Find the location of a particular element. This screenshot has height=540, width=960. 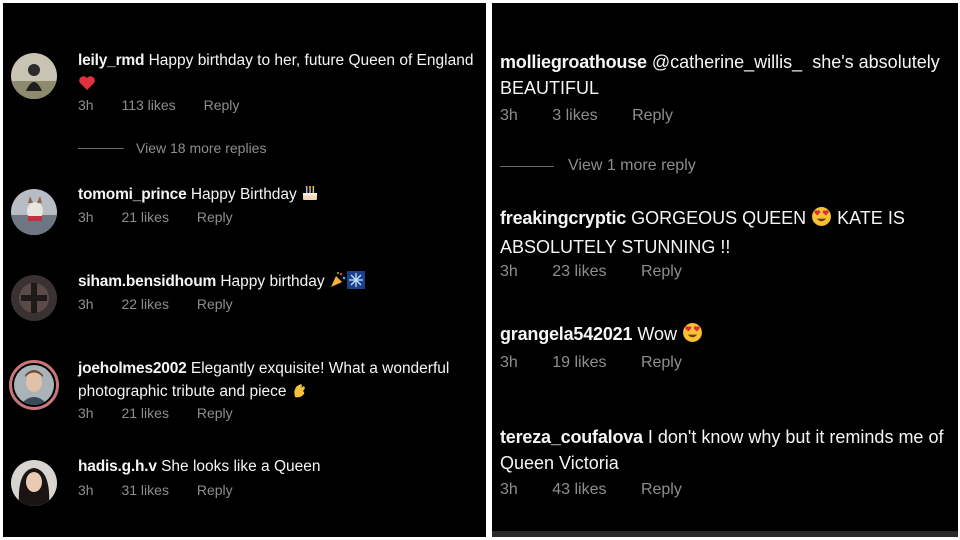

comment-body: She looks like a Queen is located at coordinates (241, 466).